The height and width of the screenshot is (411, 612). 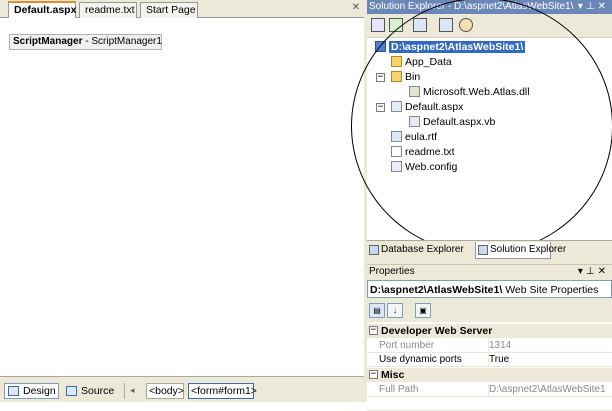 I want to click on refresh-icon, so click(x=396, y=25).